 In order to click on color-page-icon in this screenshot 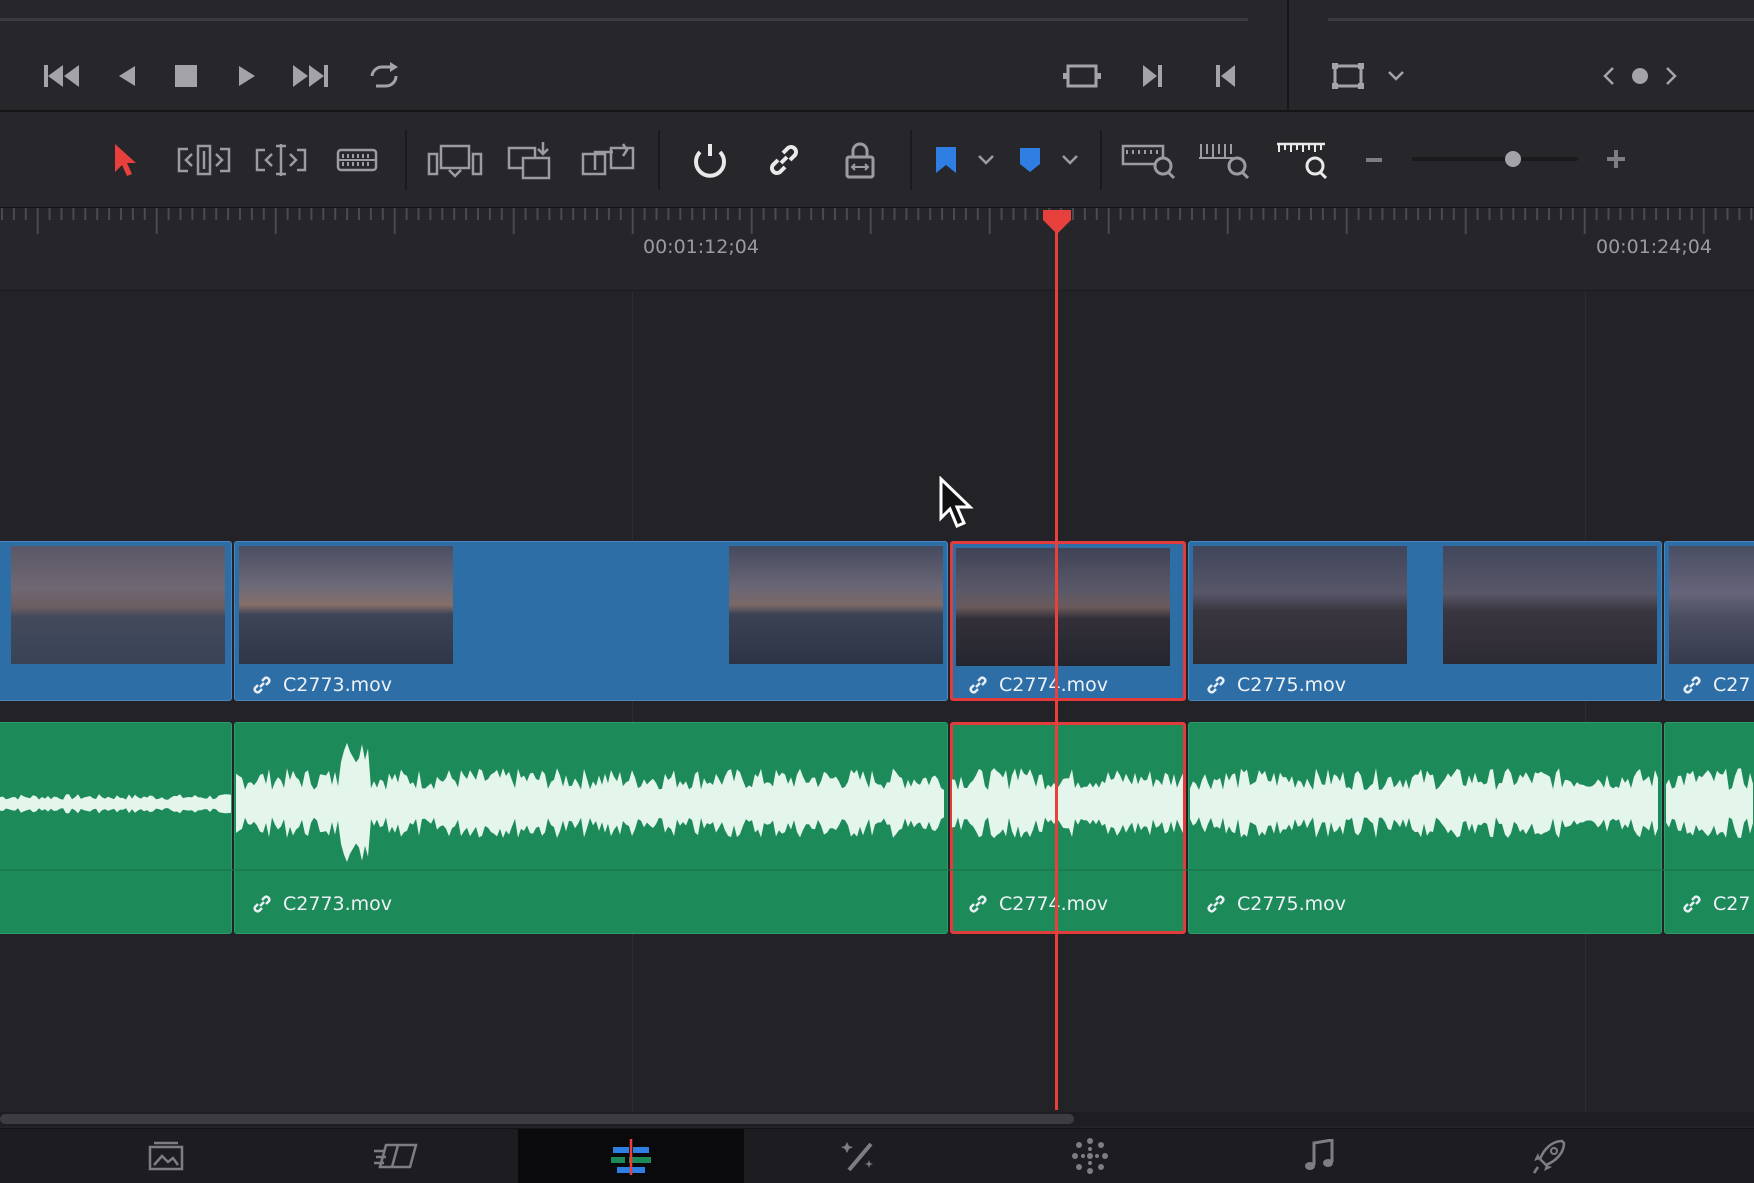, I will do `click(1090, 1156)`.